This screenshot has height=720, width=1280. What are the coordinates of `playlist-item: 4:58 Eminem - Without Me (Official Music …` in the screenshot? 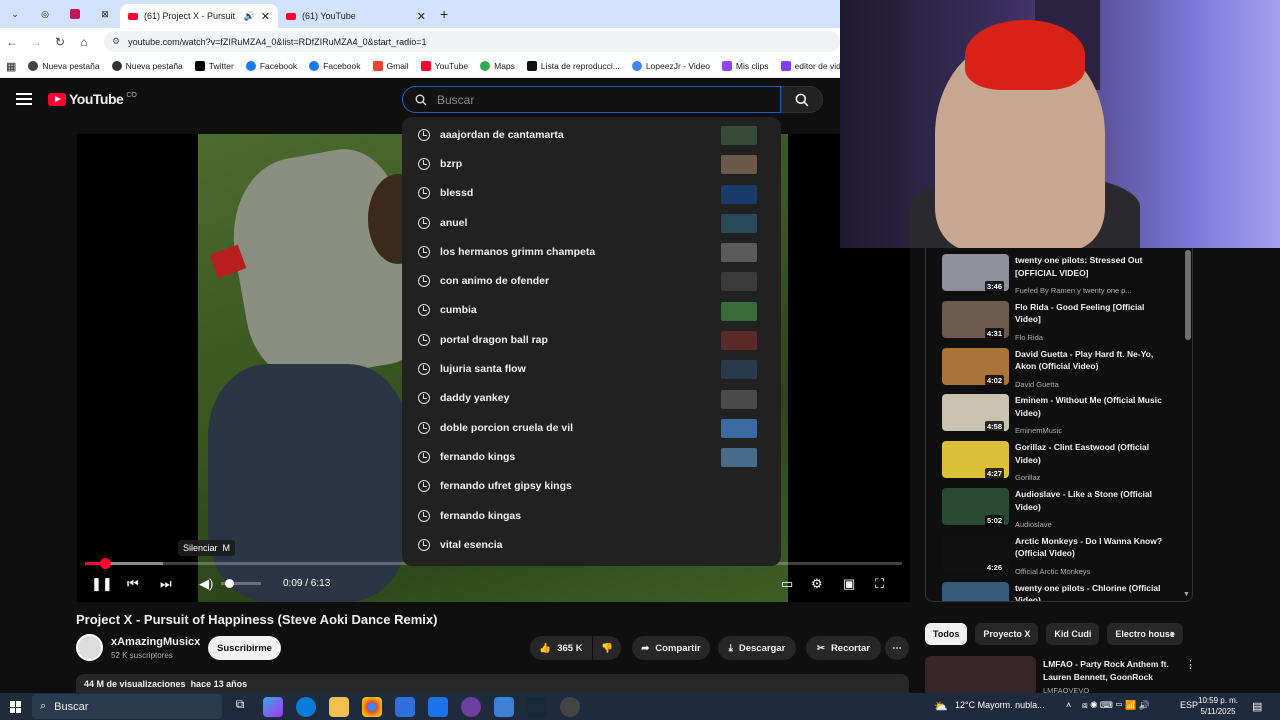 It's located at (1062, 417).